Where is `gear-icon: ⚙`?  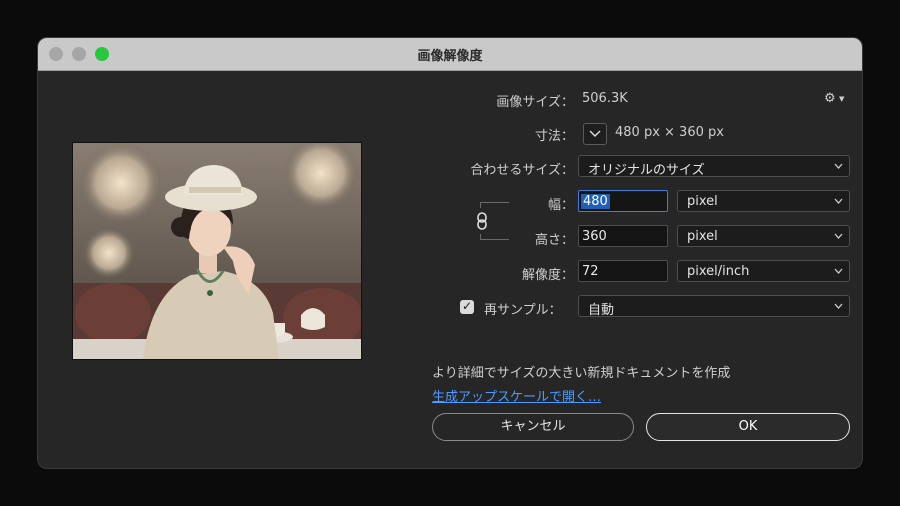
gear-icon: ⚙ is located at coordinates (830, 98).